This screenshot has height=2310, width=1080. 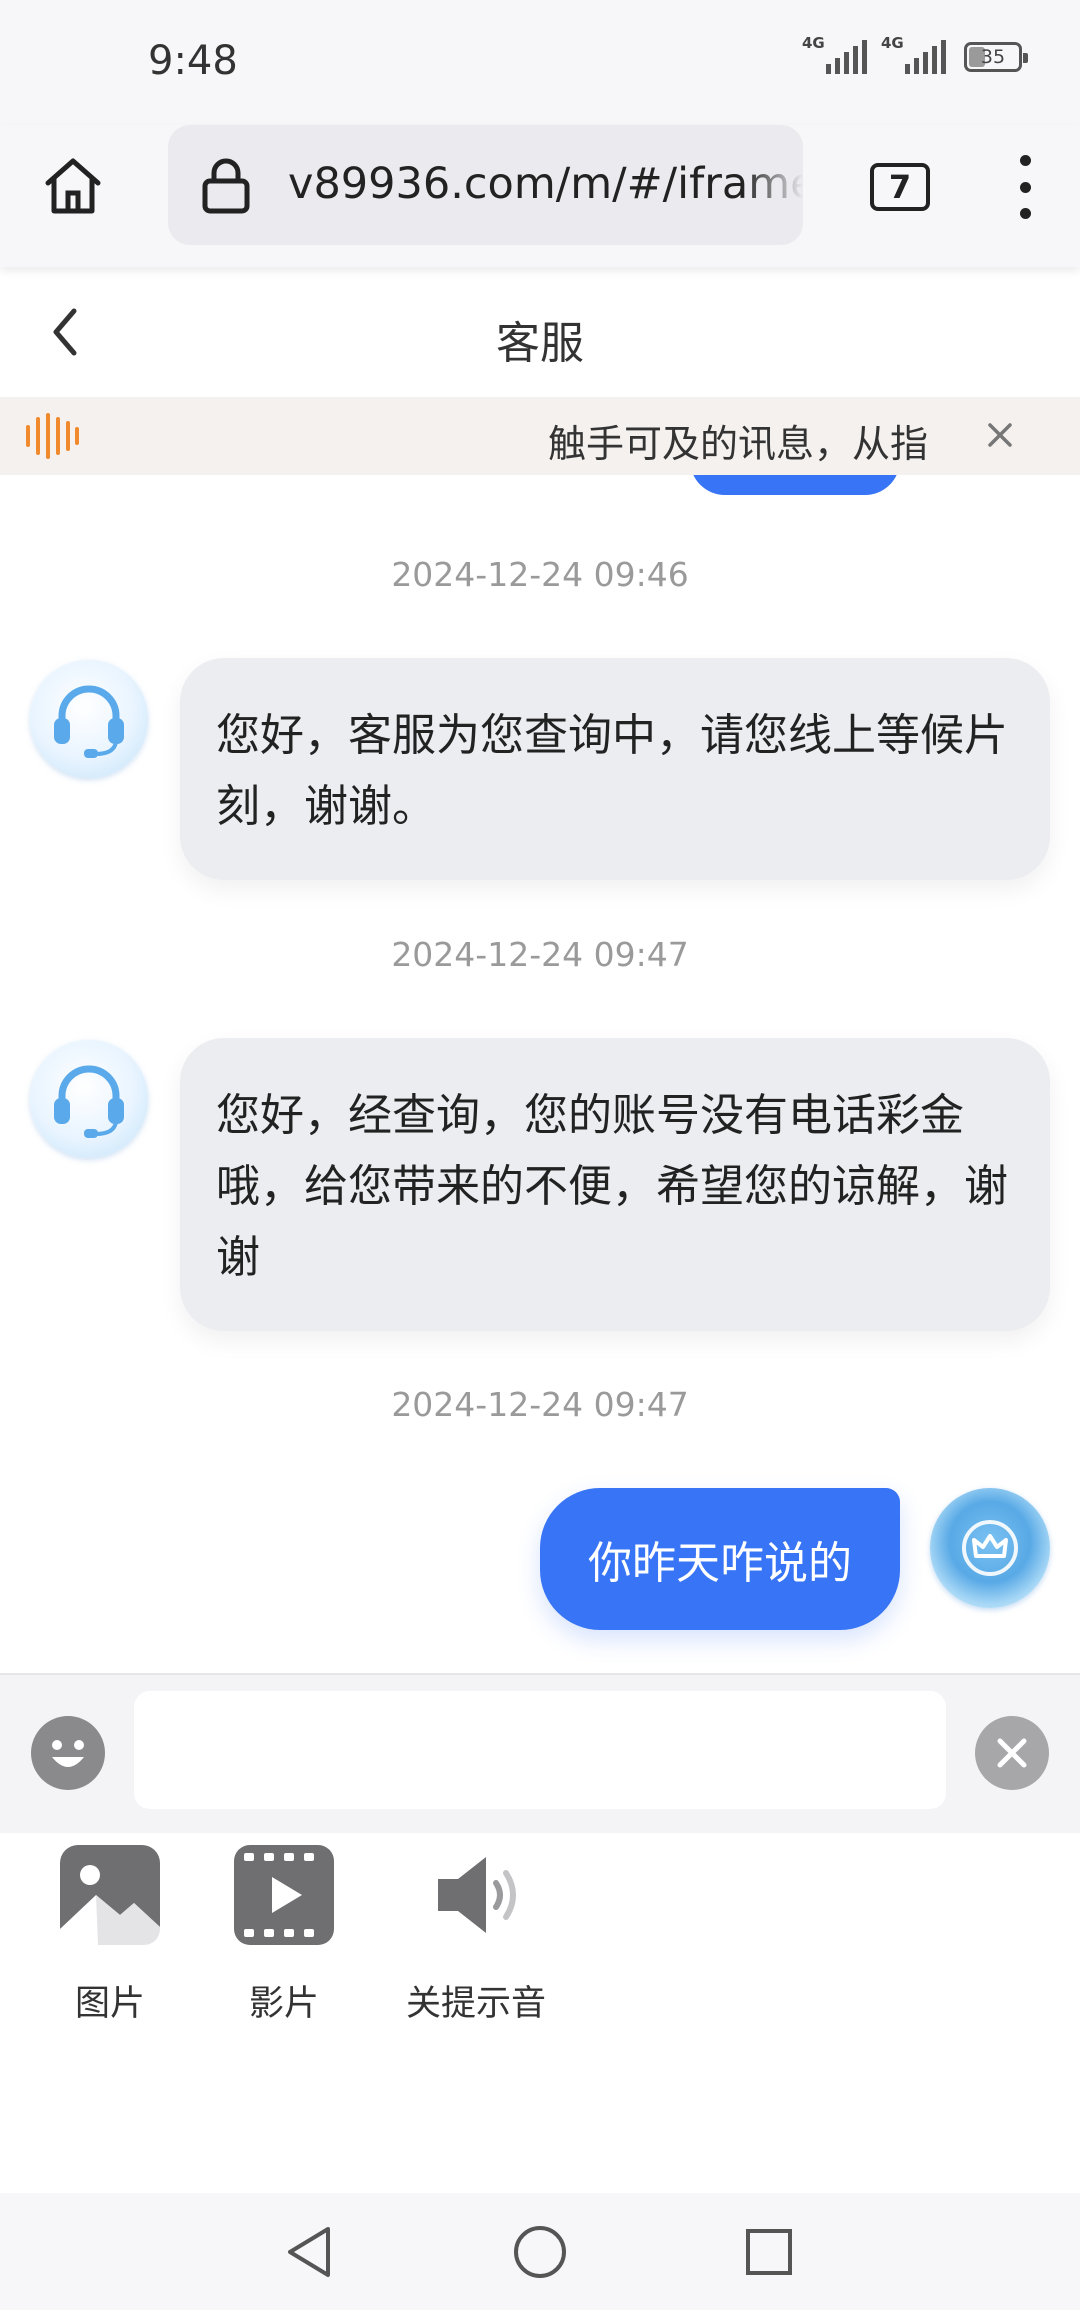 What do you see at coordinates (795, 485) in the screenshot?
I see `user-message-bubble-partial` at bounding box center [795, 485].